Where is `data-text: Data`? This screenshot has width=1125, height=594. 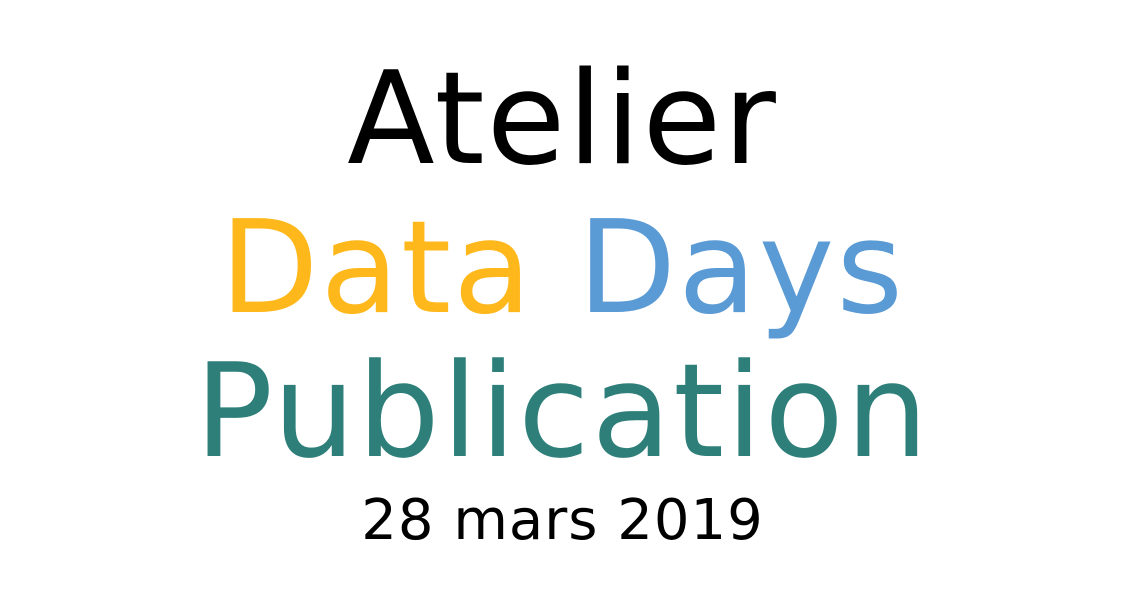
data-text: Data is located at coordinates (376, 268).